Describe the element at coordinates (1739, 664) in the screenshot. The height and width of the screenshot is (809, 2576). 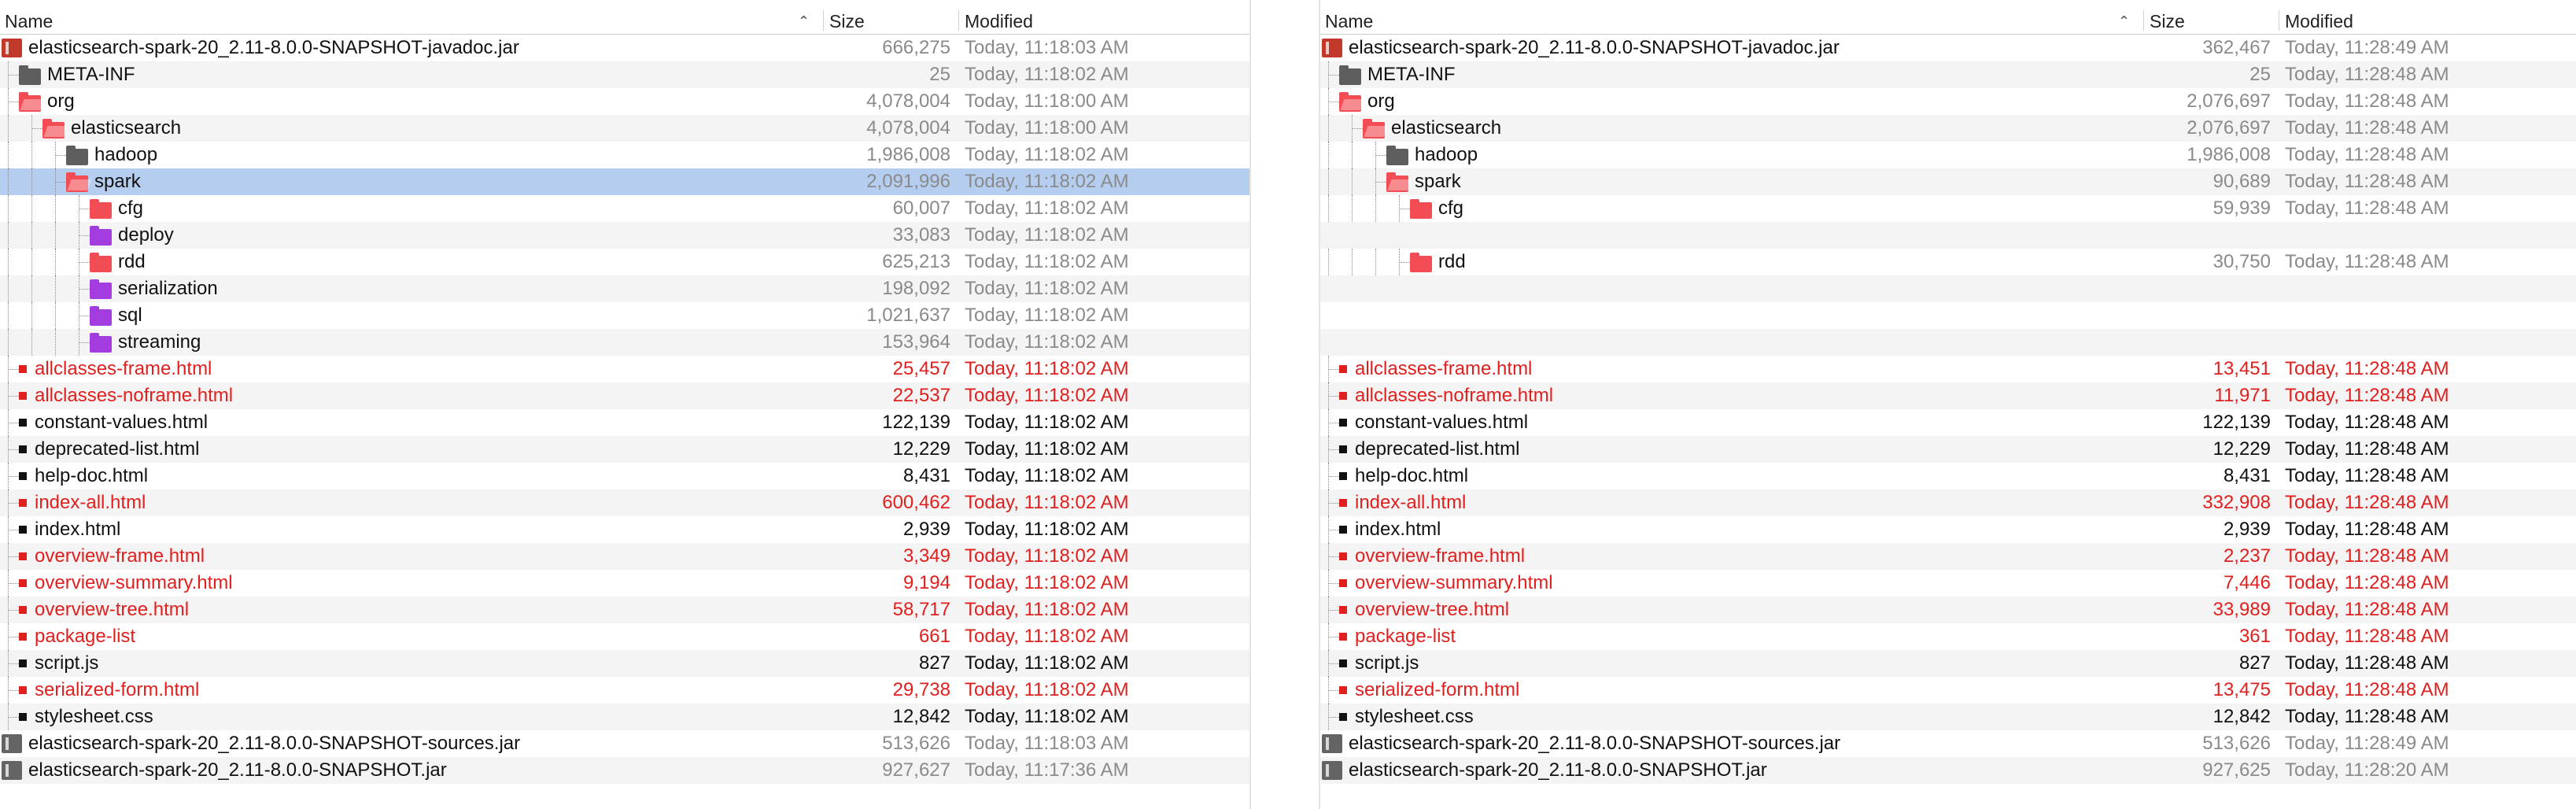
I see `file-name-cell: script.js` at that location.